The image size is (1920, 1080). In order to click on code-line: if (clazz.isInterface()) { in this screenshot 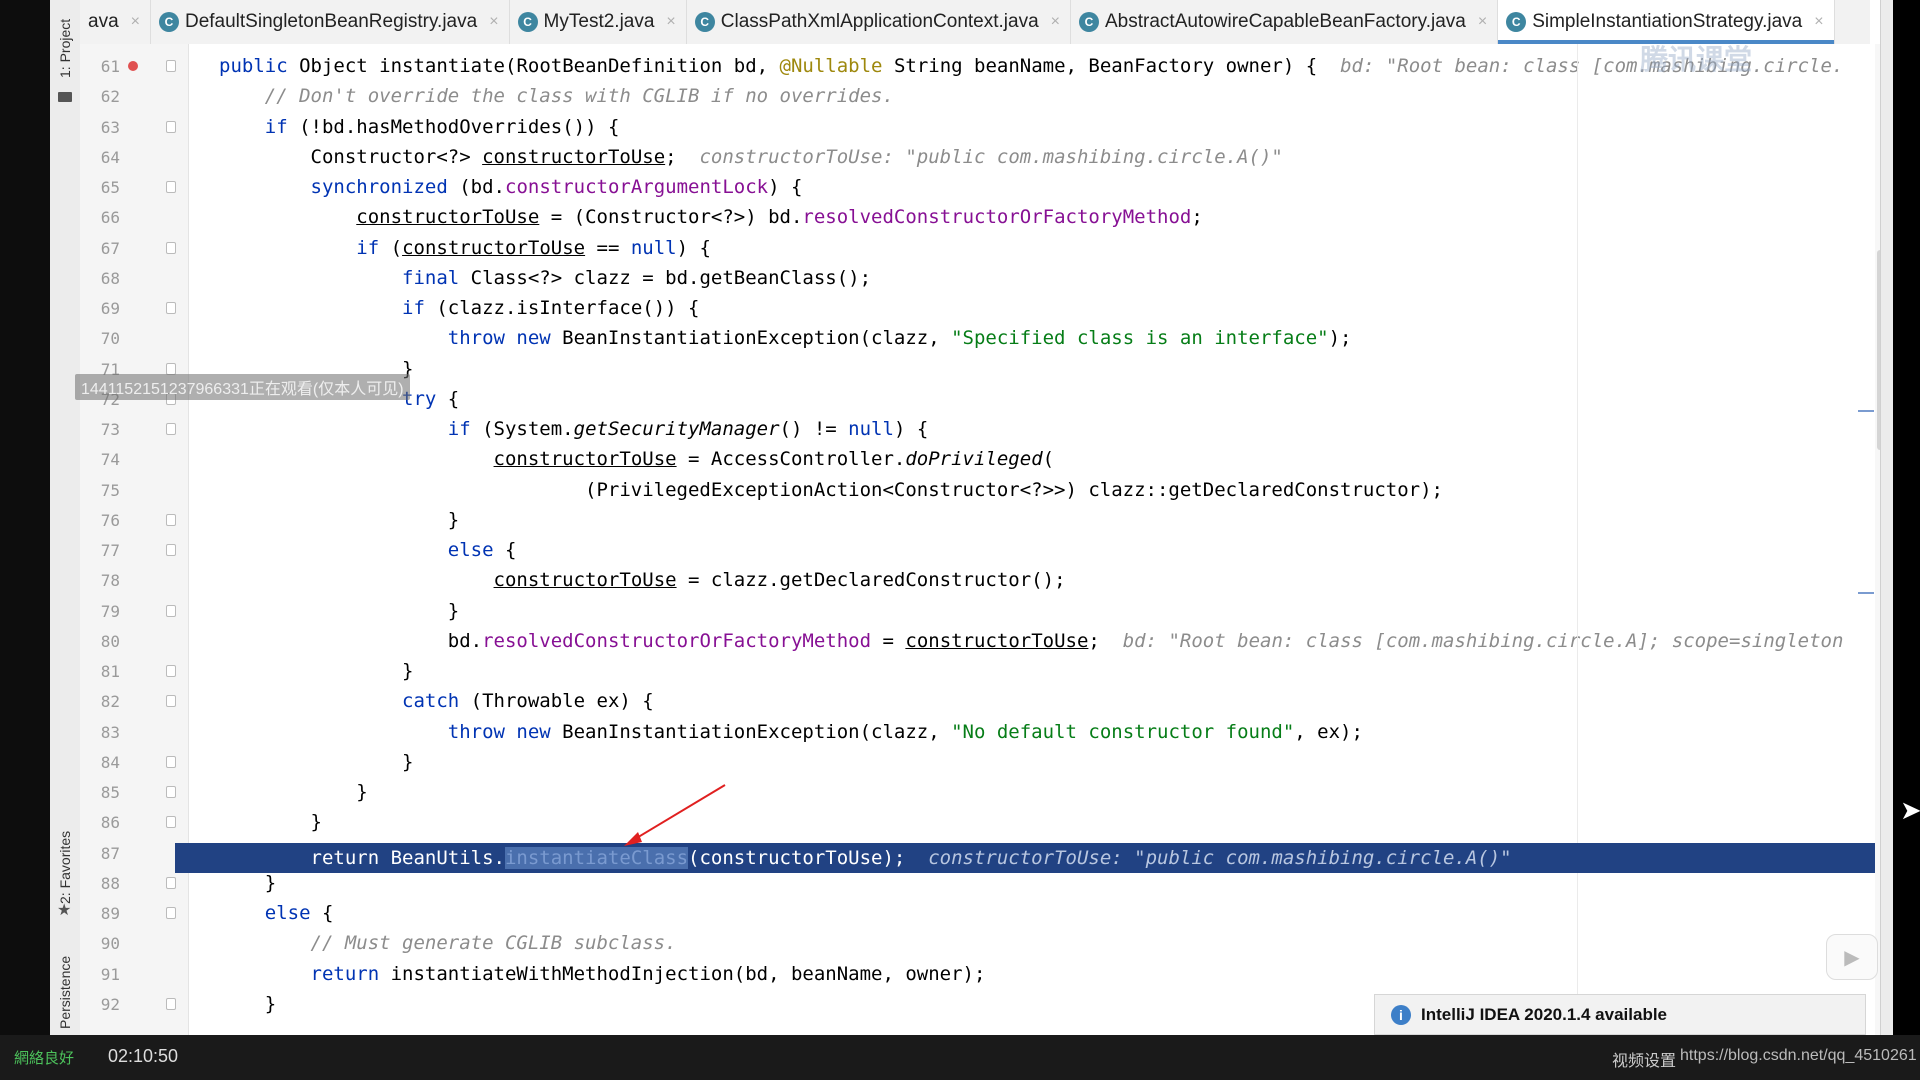, I will do `click(459, 308)`.